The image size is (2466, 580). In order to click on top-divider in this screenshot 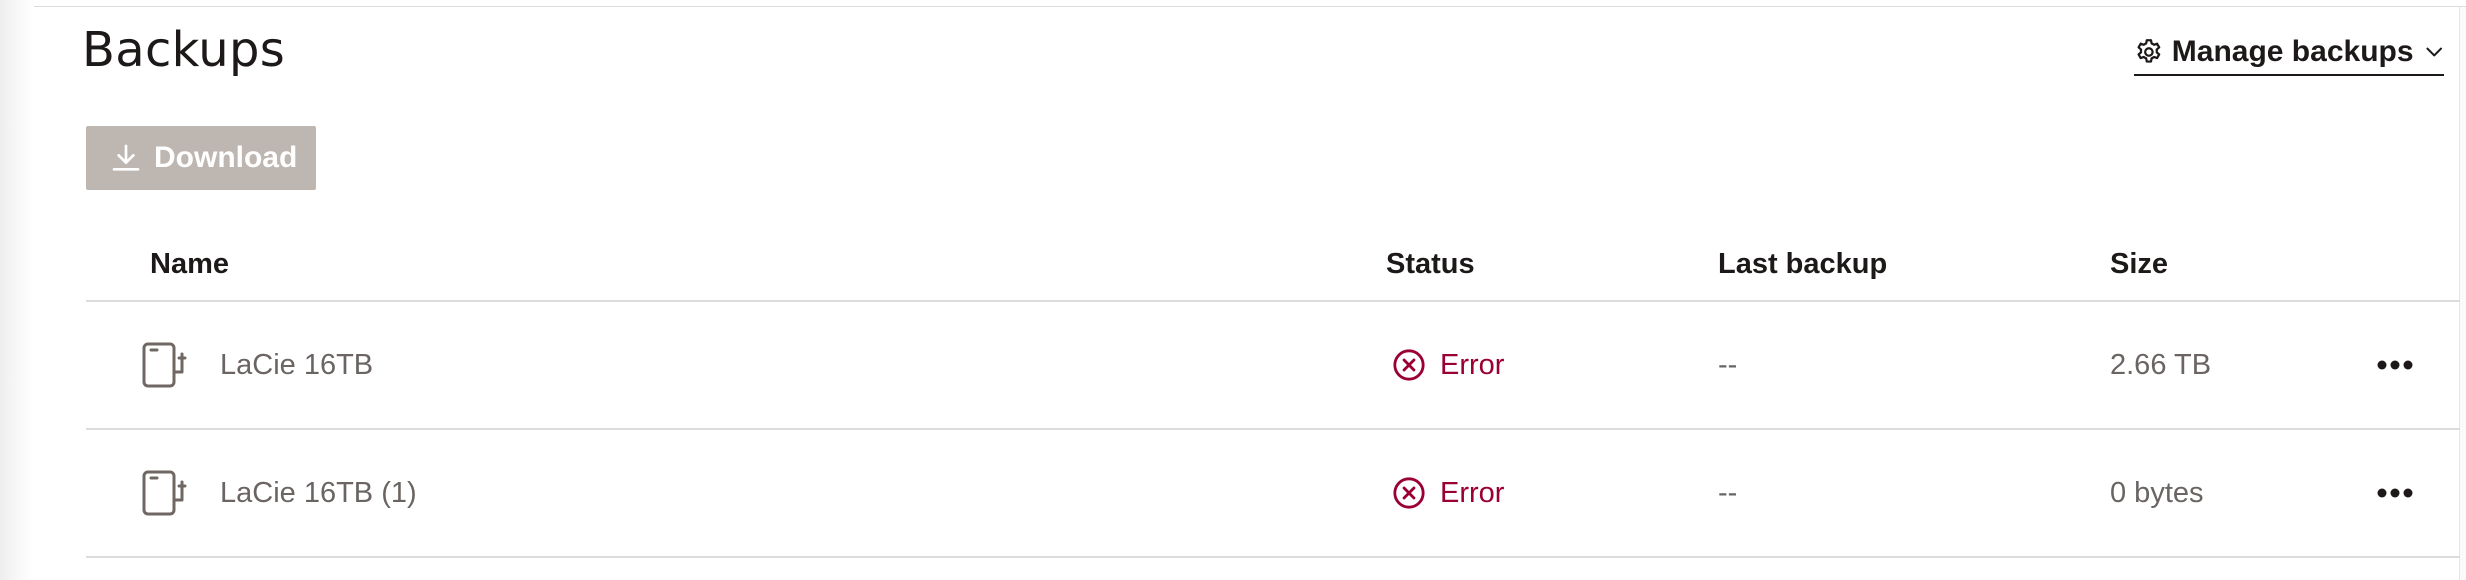, I will do `click(1250, 6)`.